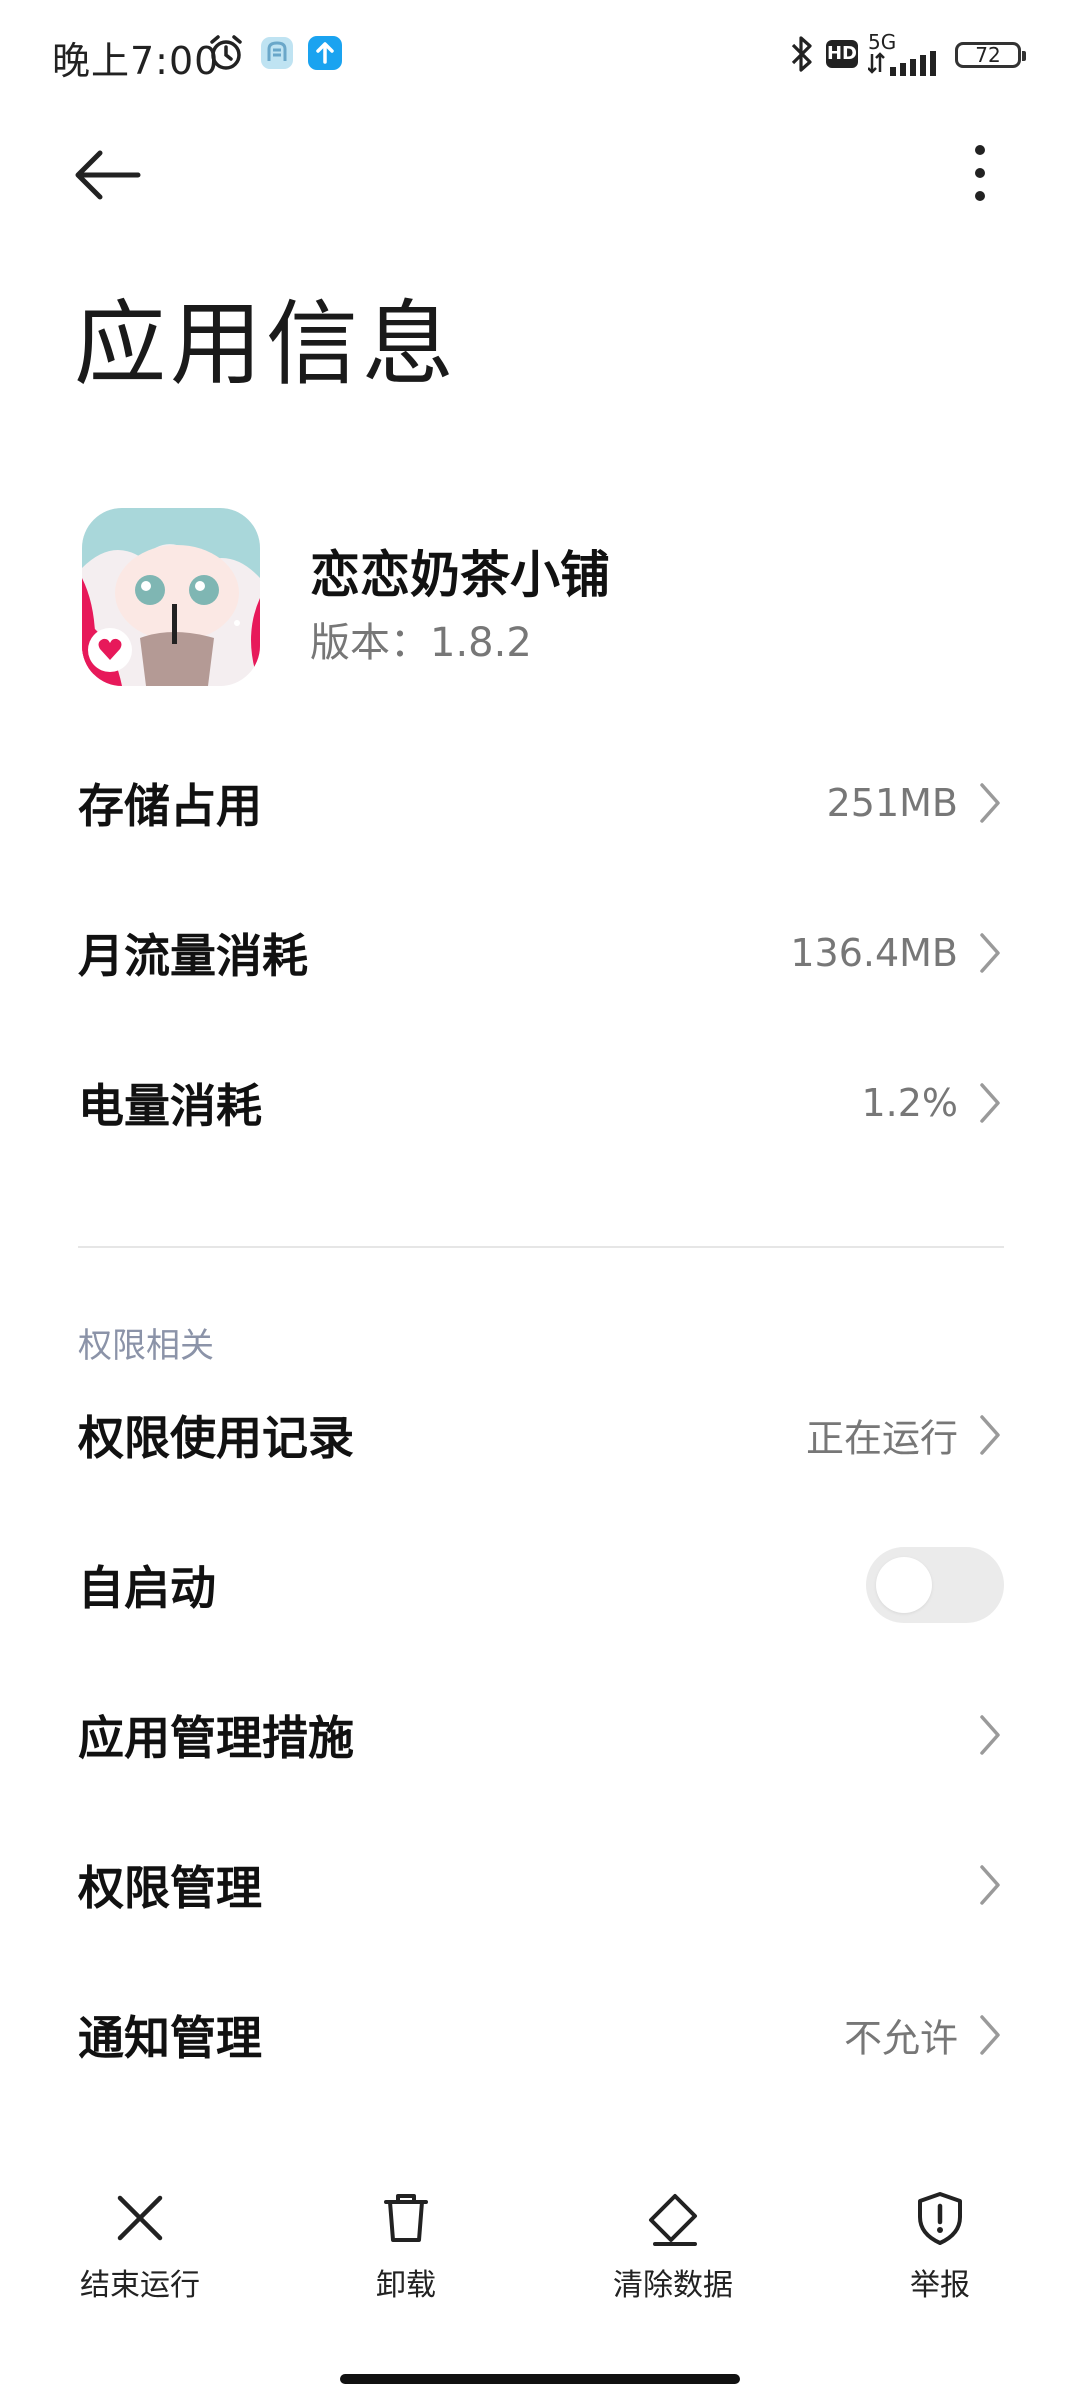 This screenshot has height=2400, width=1080. I want to click on toggle-knob, so click(904, 1585).